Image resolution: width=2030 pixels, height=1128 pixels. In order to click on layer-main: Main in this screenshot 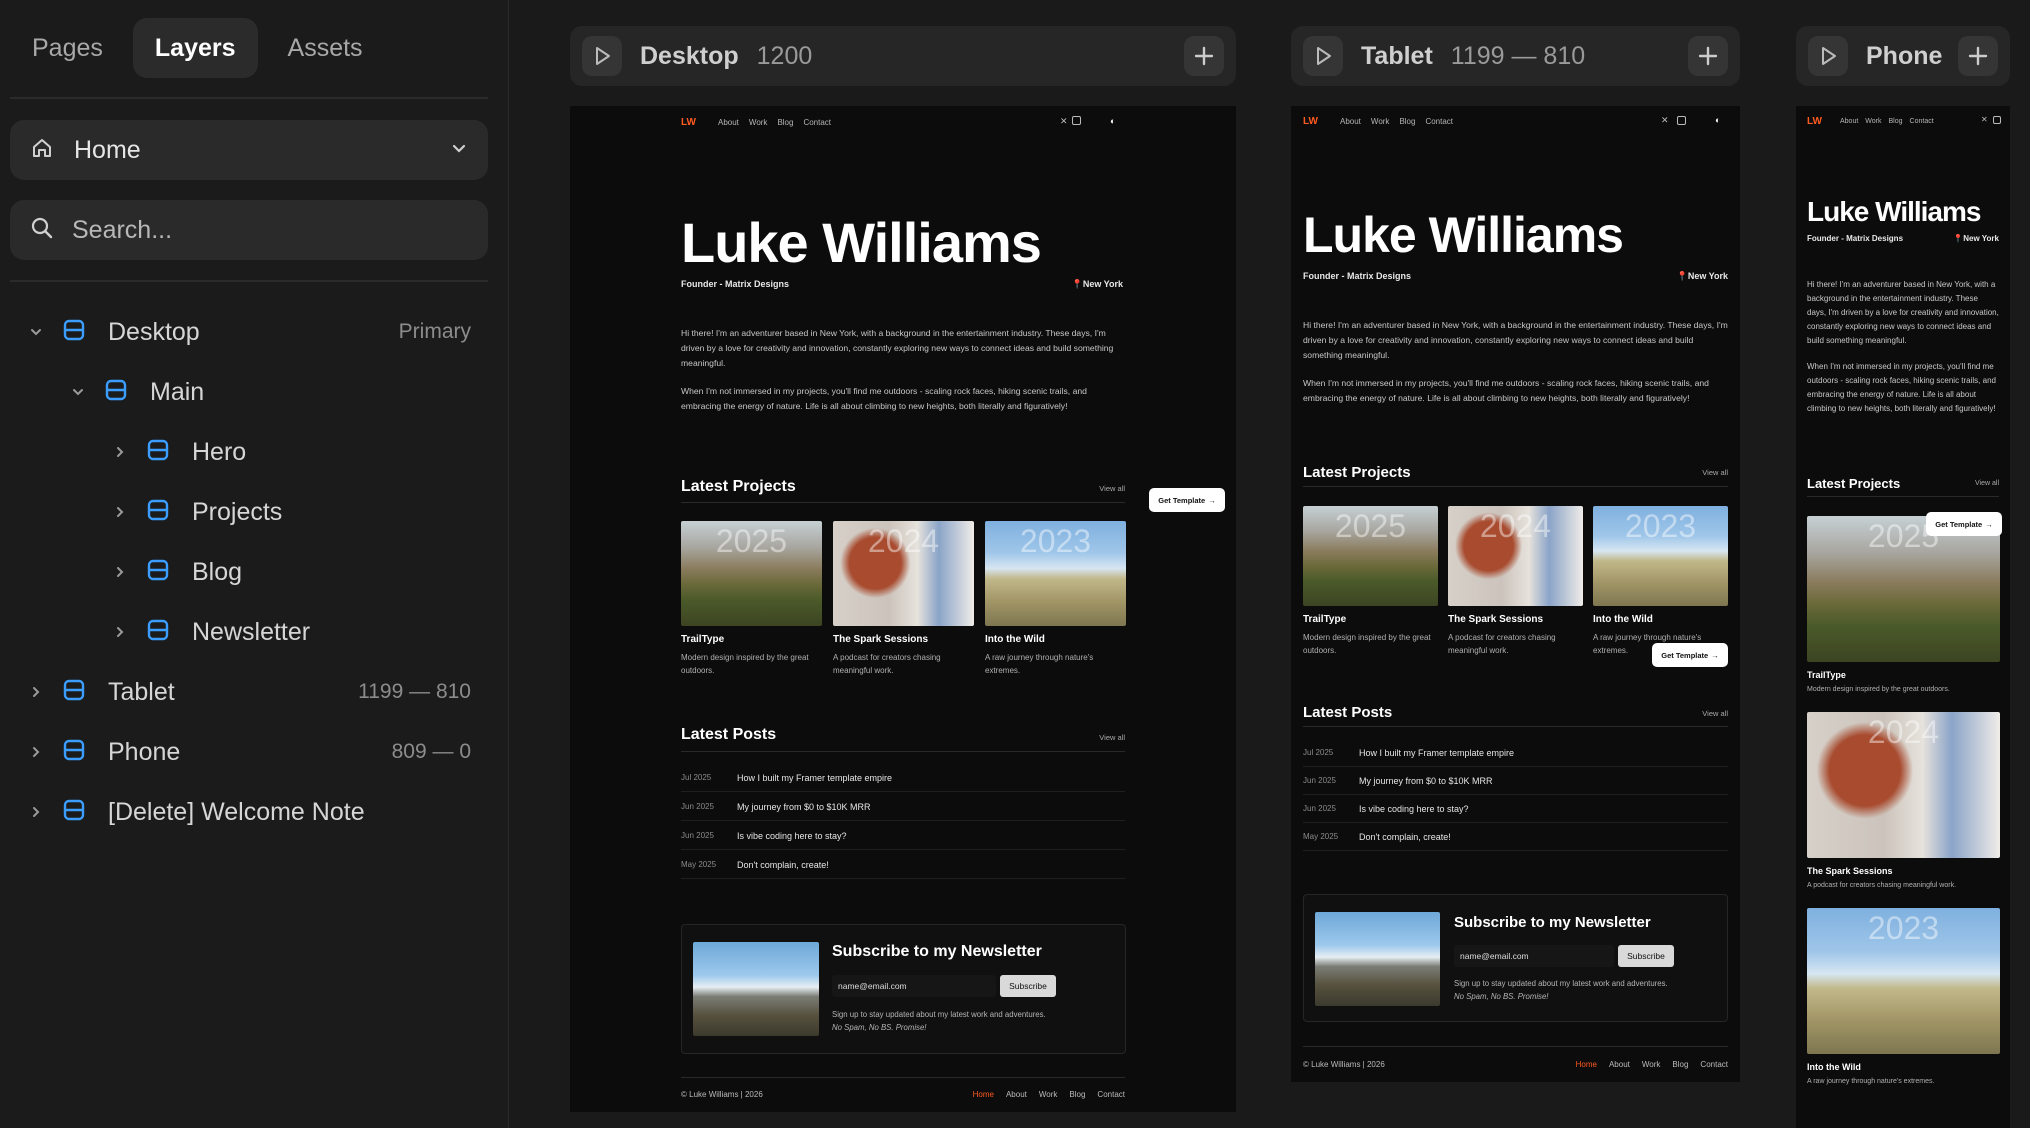, I will do `click(254, 392)`.